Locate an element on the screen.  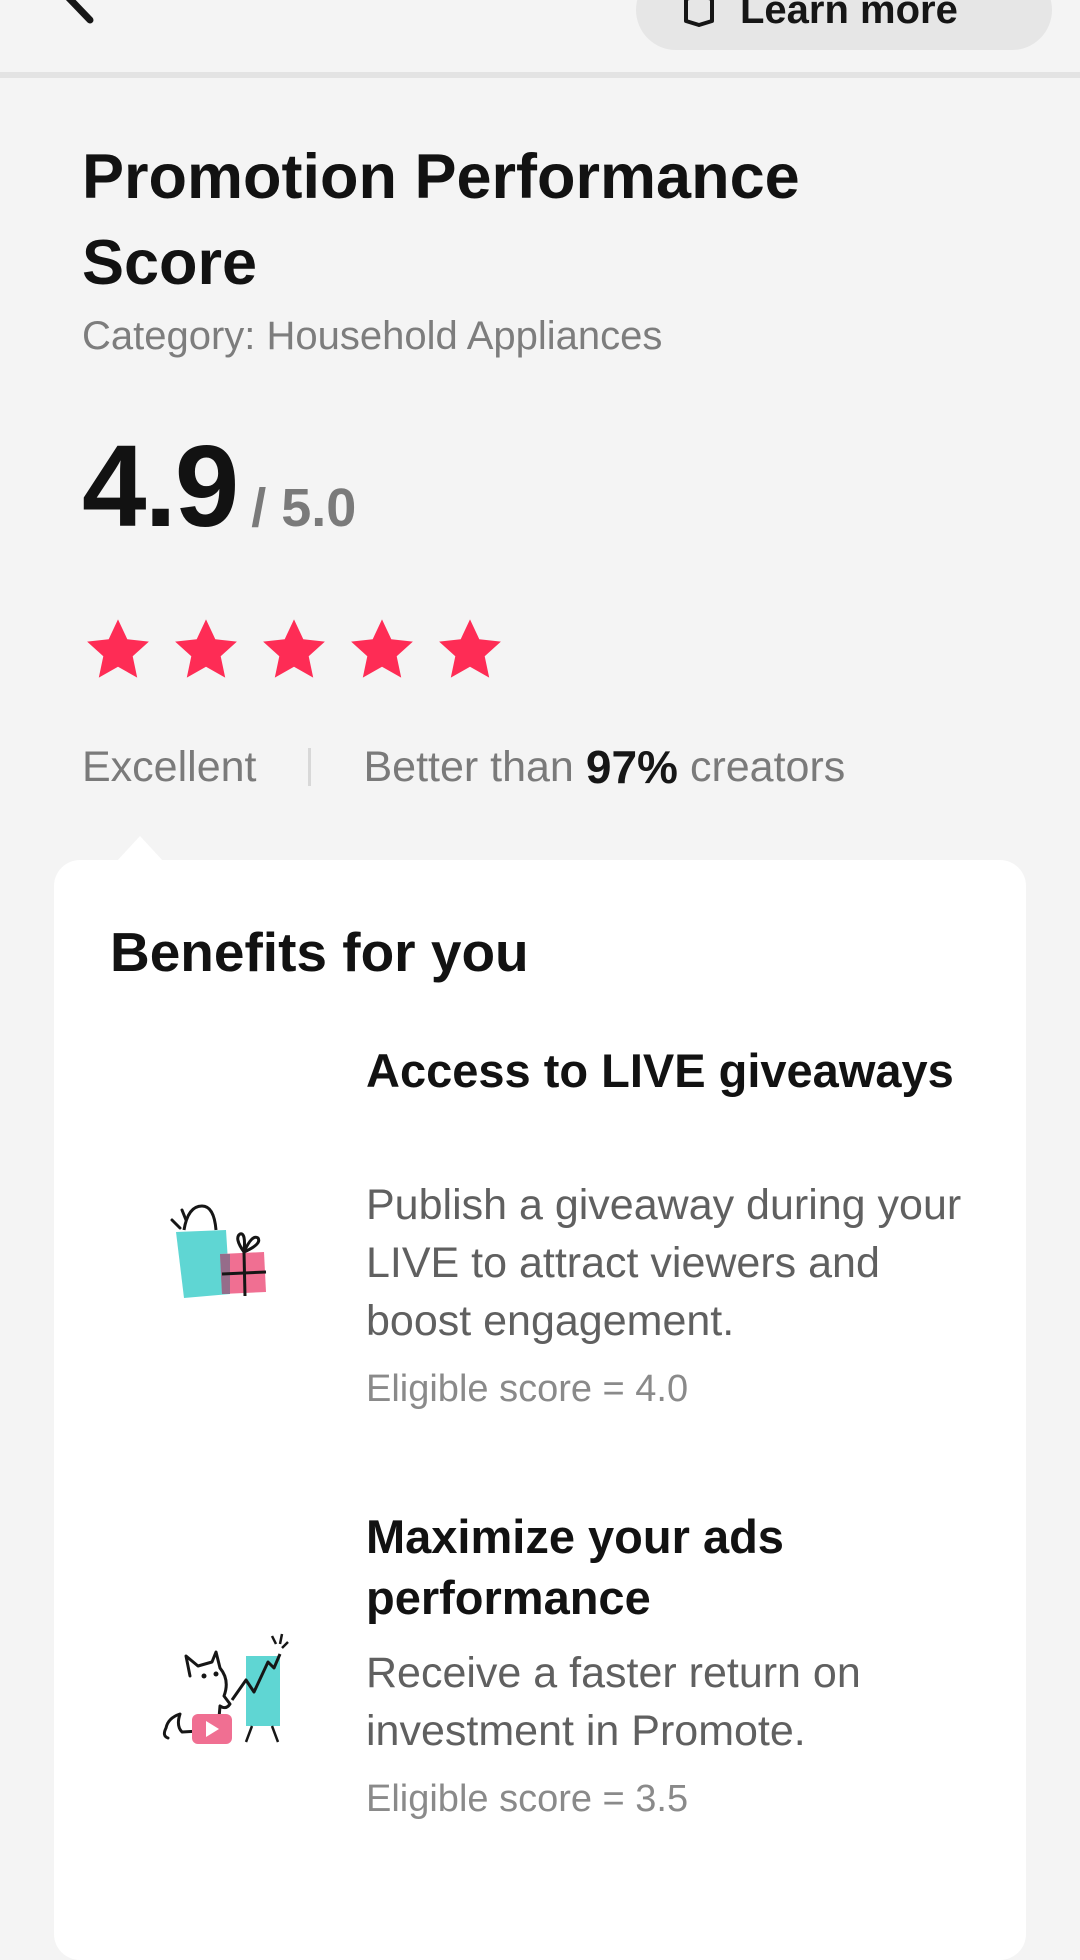
dog-chart-presentation-icon is located at coordinates (224, 1688).